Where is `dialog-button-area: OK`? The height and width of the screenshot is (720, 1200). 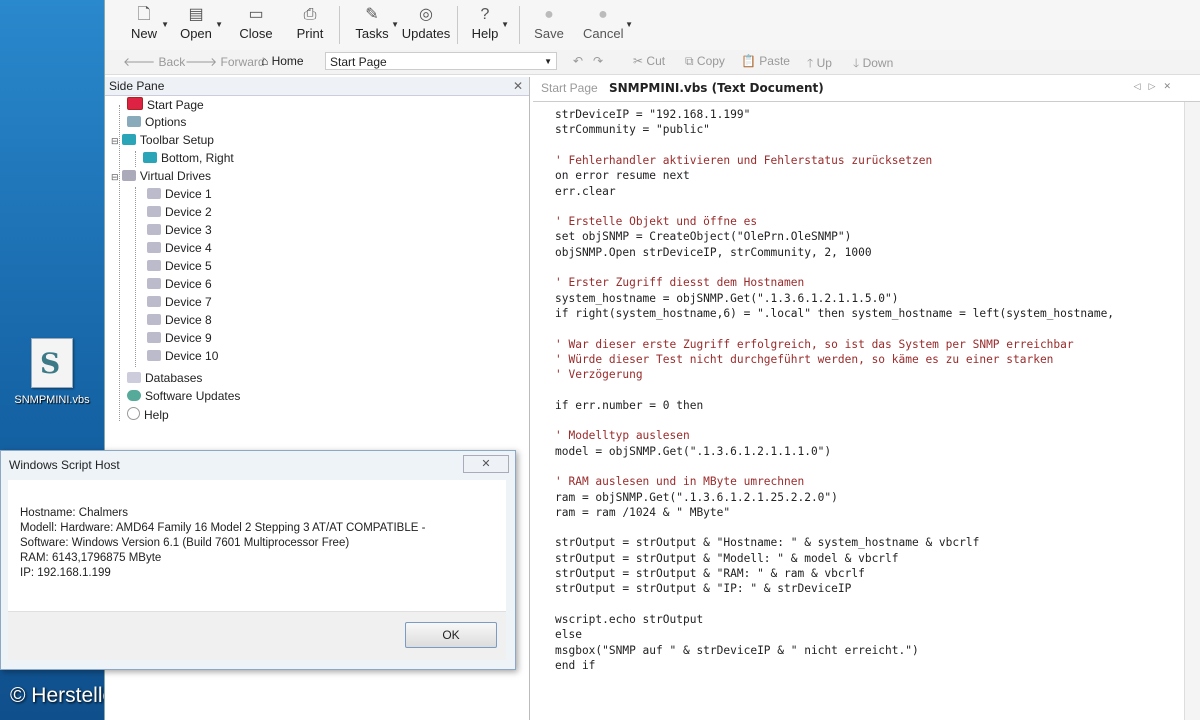 dialog-button-area: OK is located at coordinates (257, 635).